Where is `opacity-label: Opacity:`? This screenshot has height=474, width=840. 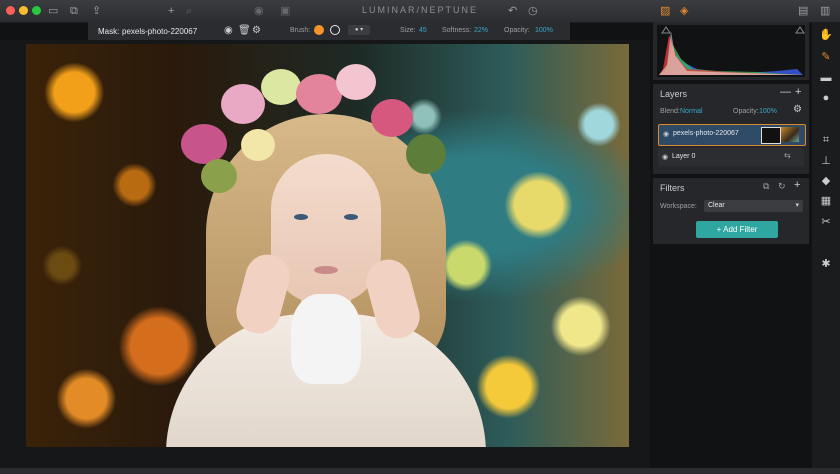 opacity-label: Opacity: is located at coordinates (517, 30).